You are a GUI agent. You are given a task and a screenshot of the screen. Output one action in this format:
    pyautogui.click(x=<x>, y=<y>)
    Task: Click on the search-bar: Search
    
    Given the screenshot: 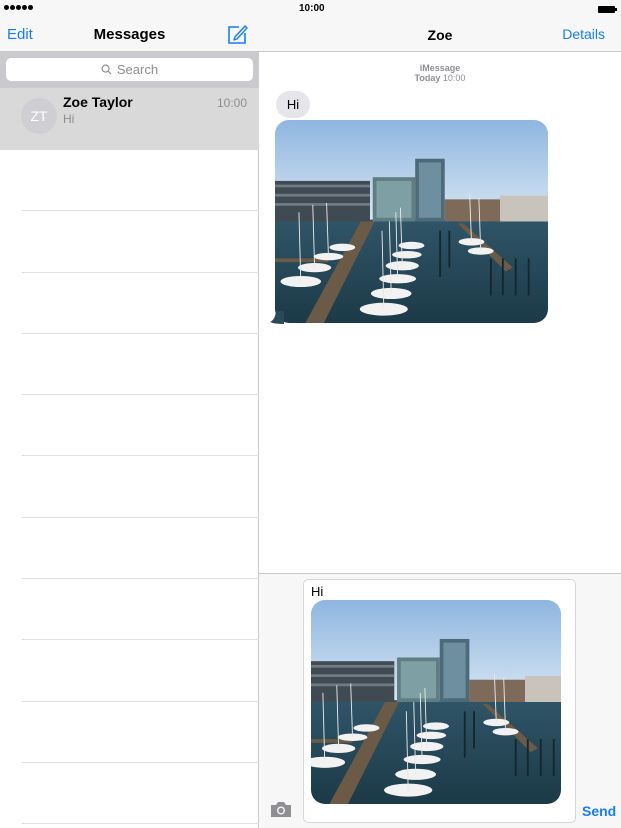 What is the action you would take?
    pyautogui.click(x=129, y=70)
    